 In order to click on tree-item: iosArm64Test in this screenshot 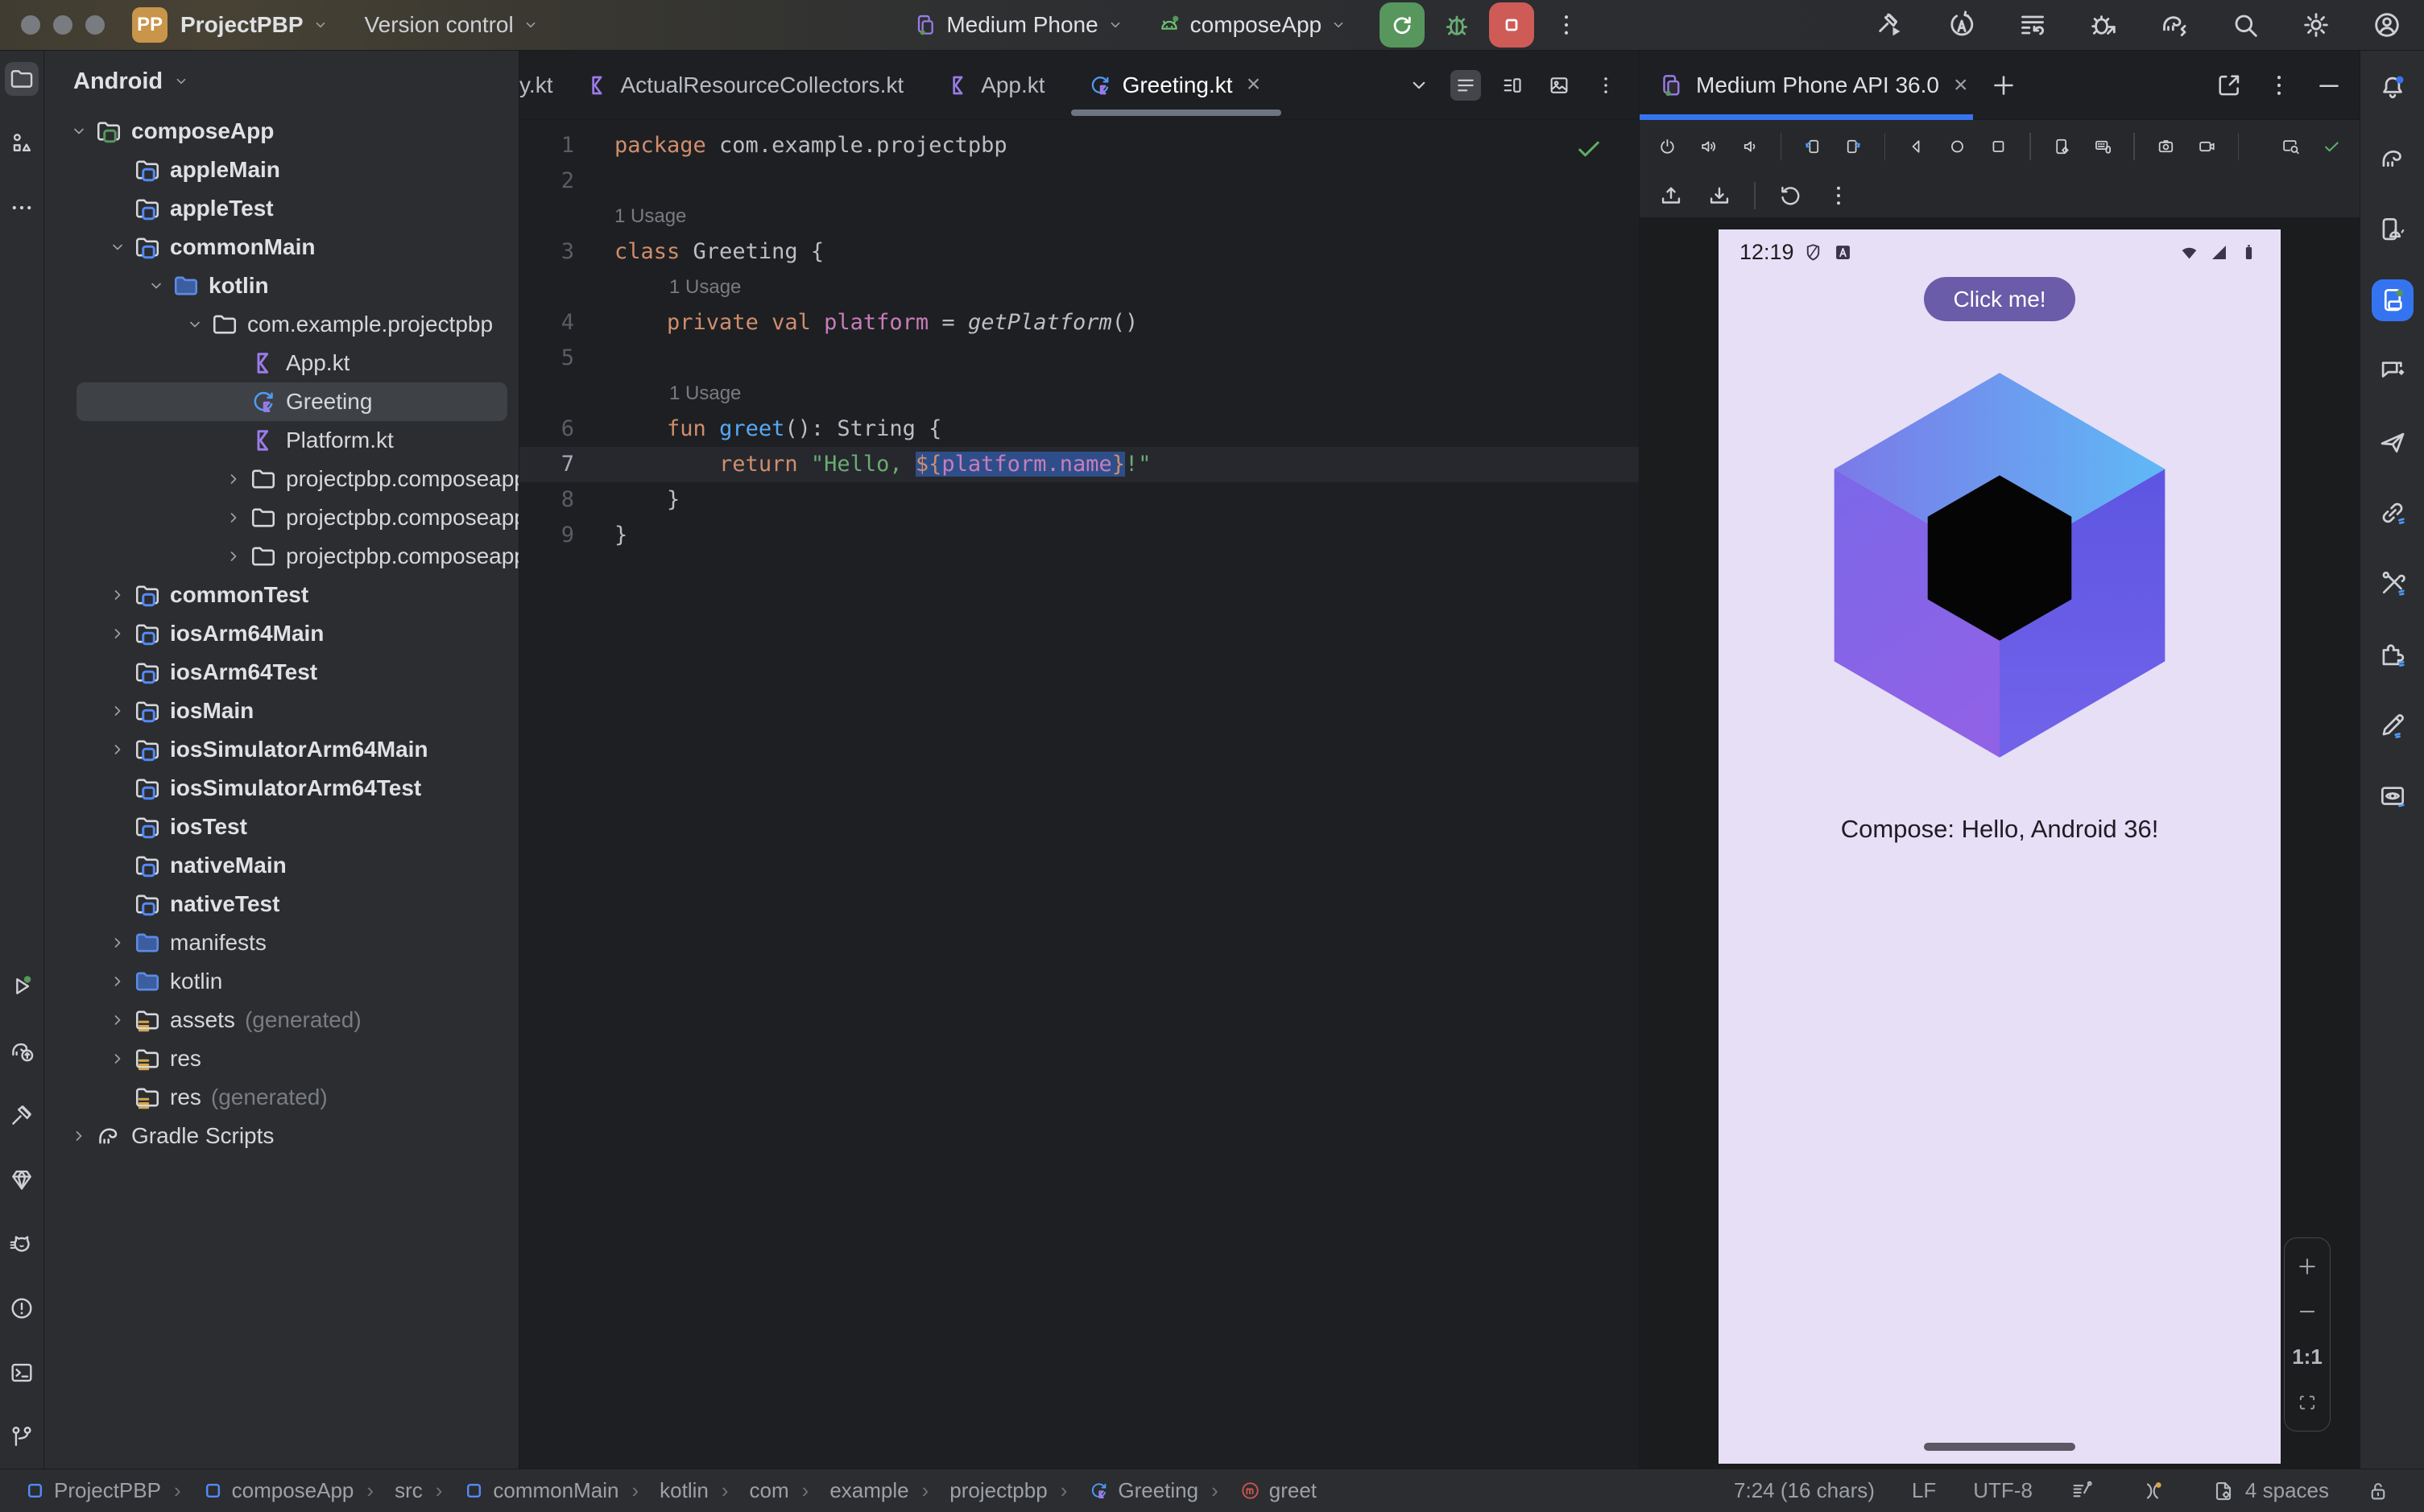, I will do `click(281, 672)`.